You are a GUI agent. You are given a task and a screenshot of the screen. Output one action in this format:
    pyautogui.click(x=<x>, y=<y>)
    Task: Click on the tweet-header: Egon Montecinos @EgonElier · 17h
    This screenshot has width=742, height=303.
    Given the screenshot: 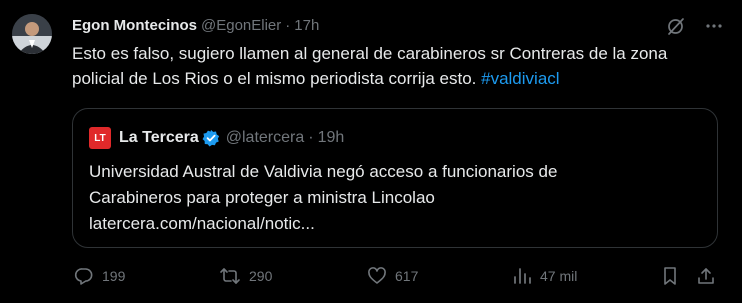 What is the action you would take?
    pyautogui.click(x=195, y=25)
    